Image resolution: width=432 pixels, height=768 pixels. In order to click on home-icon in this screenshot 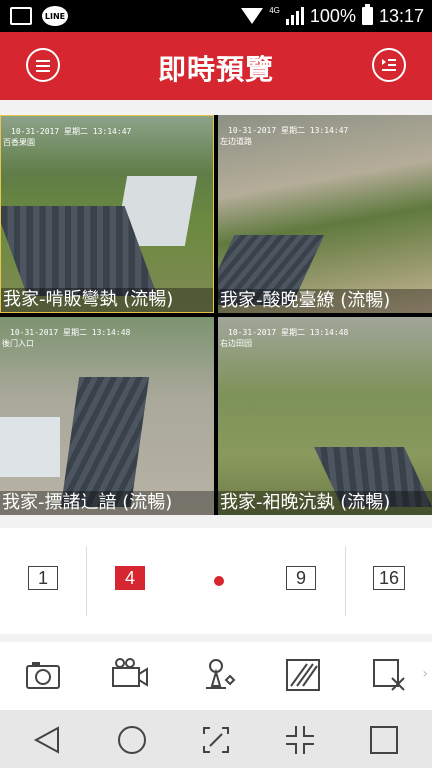, I will do `click(132, 740)`.